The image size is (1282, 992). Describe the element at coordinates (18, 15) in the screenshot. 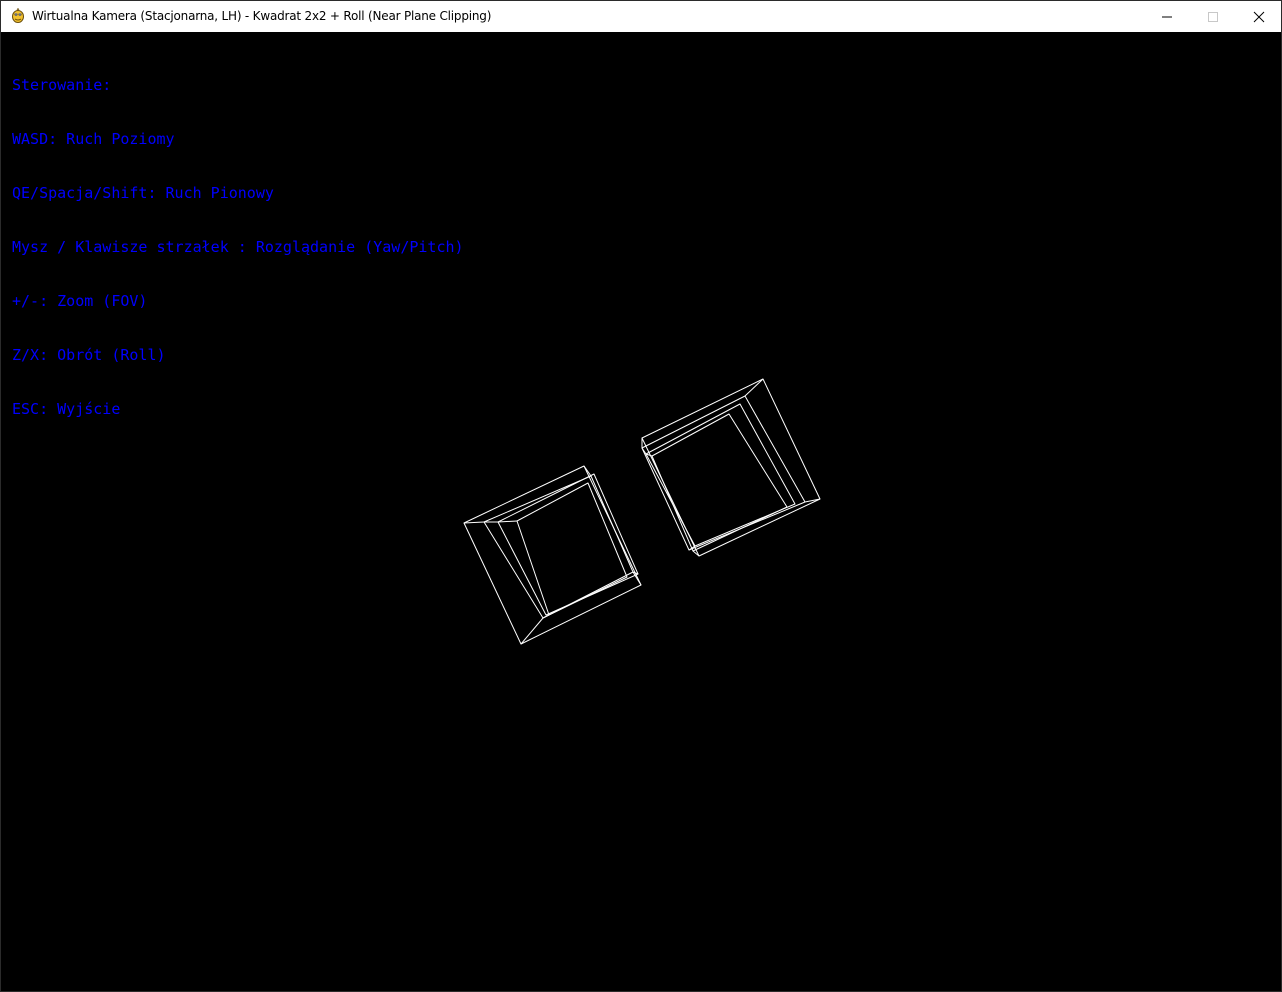

I see `pygame-snake-icon` at that location.